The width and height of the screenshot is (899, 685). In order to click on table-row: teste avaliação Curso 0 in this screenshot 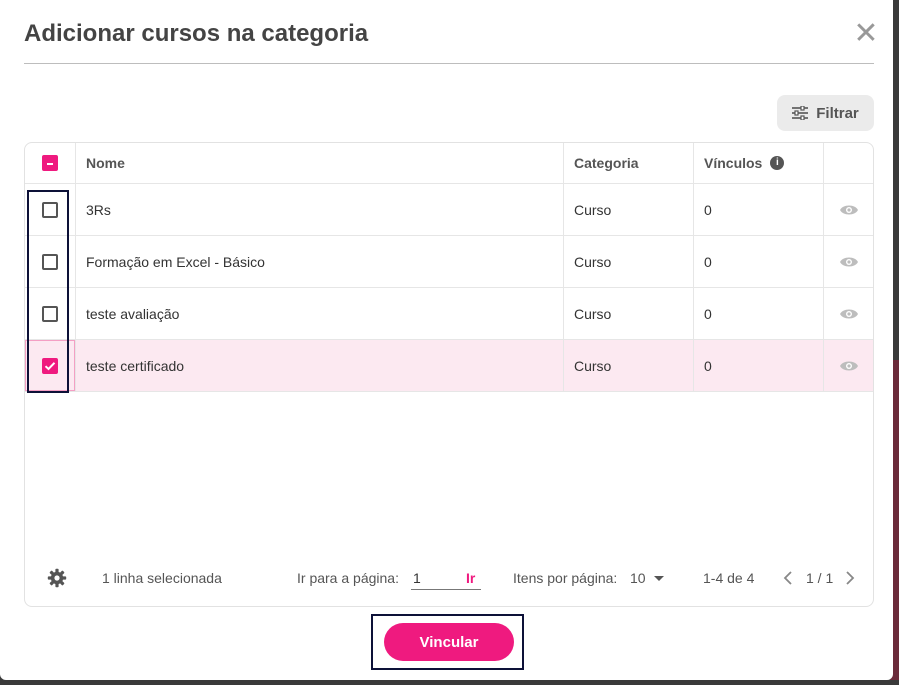, I will do `click(449, 314)`.